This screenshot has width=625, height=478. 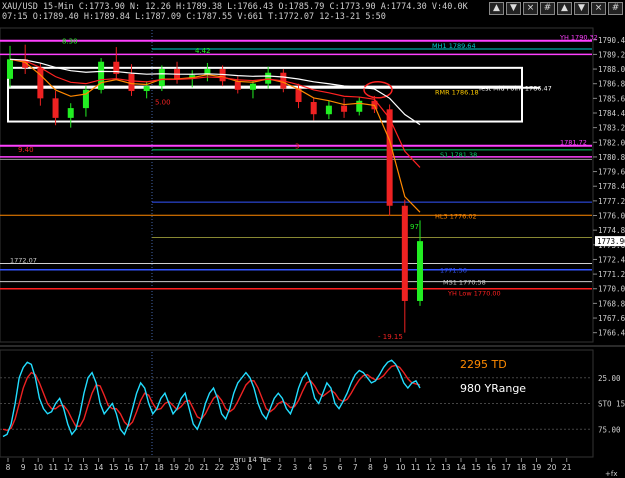 What do you see at coordinates (556, 8) in the screenshot?
I see `window-toolbar: ▲ ▼ × # ▲ ▼ × #` at bounding box center [556, 8].